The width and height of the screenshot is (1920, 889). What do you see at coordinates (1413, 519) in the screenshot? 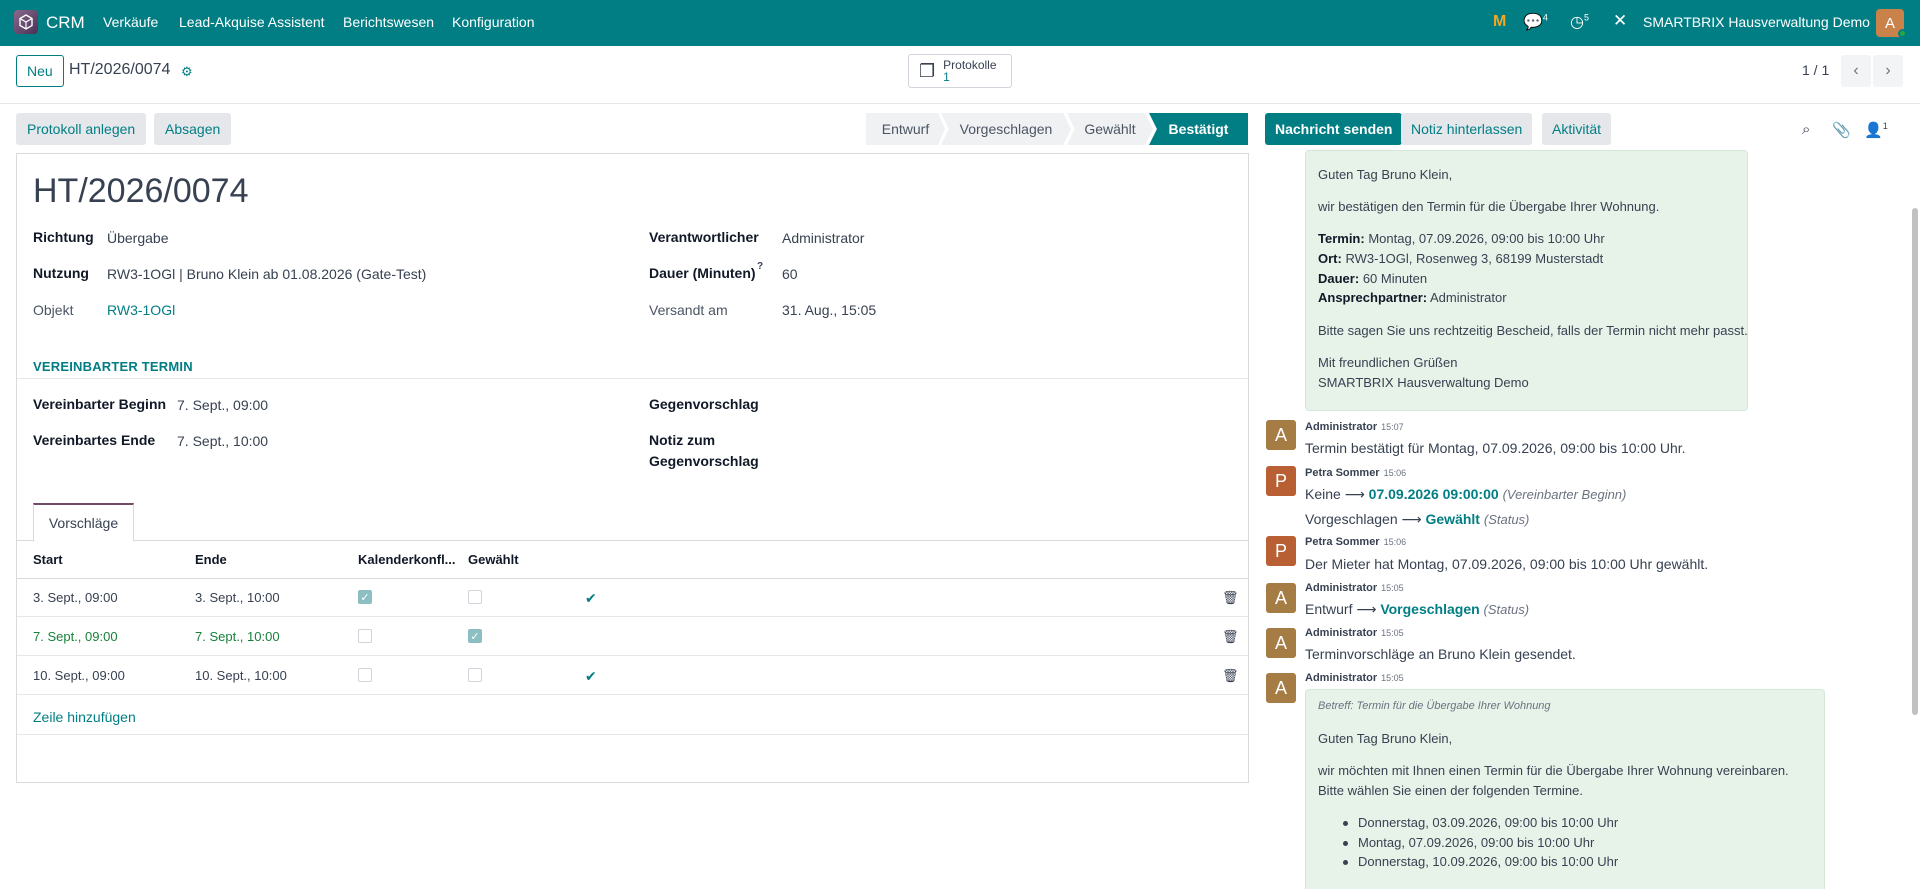
I see `arrow-right-icon: ⟶` at bounding box center [1413, 519].